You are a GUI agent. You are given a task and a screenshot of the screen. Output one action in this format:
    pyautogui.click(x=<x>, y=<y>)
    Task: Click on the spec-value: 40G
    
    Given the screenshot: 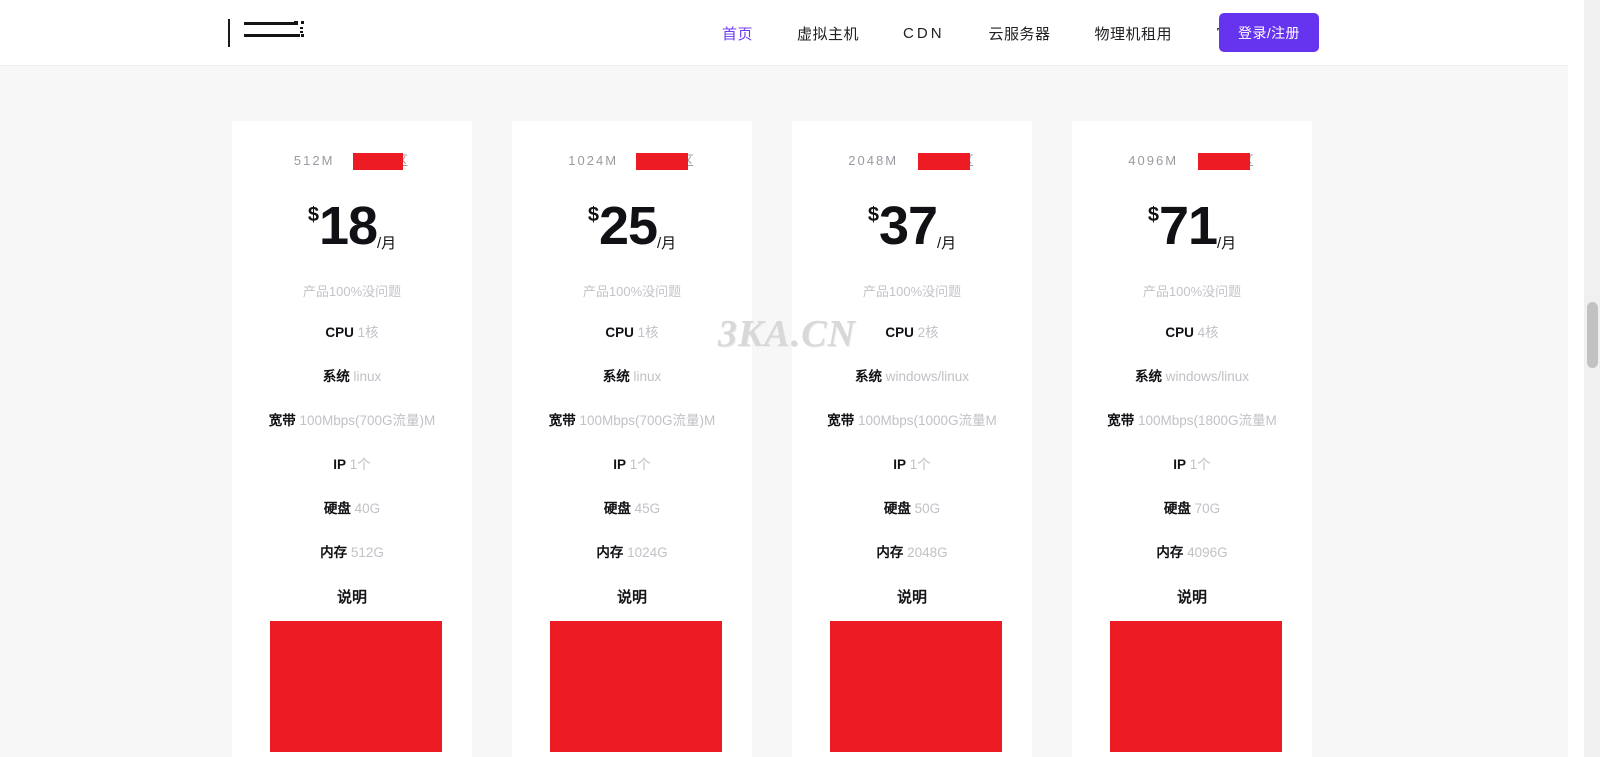 What is the action you would take?
    pyautogui.click(x=367, y=508)
    